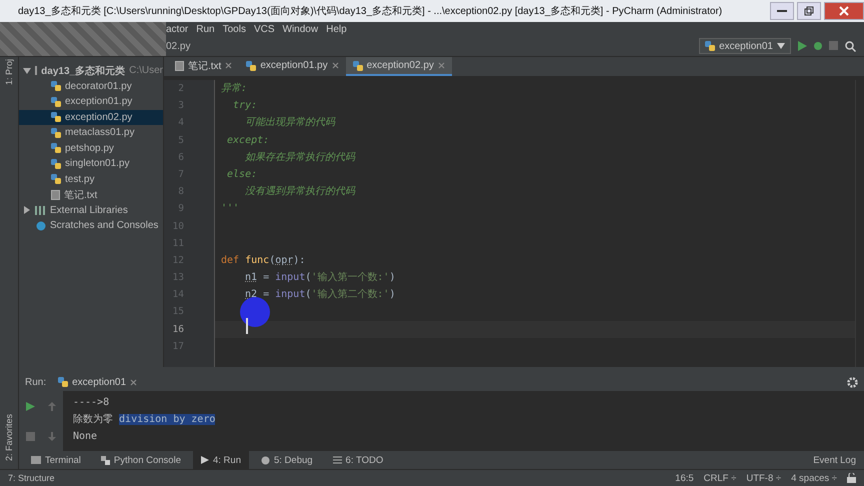 This screenshot has width=864, height=486. I want to click on menu-item: Help, so click(336, 29).